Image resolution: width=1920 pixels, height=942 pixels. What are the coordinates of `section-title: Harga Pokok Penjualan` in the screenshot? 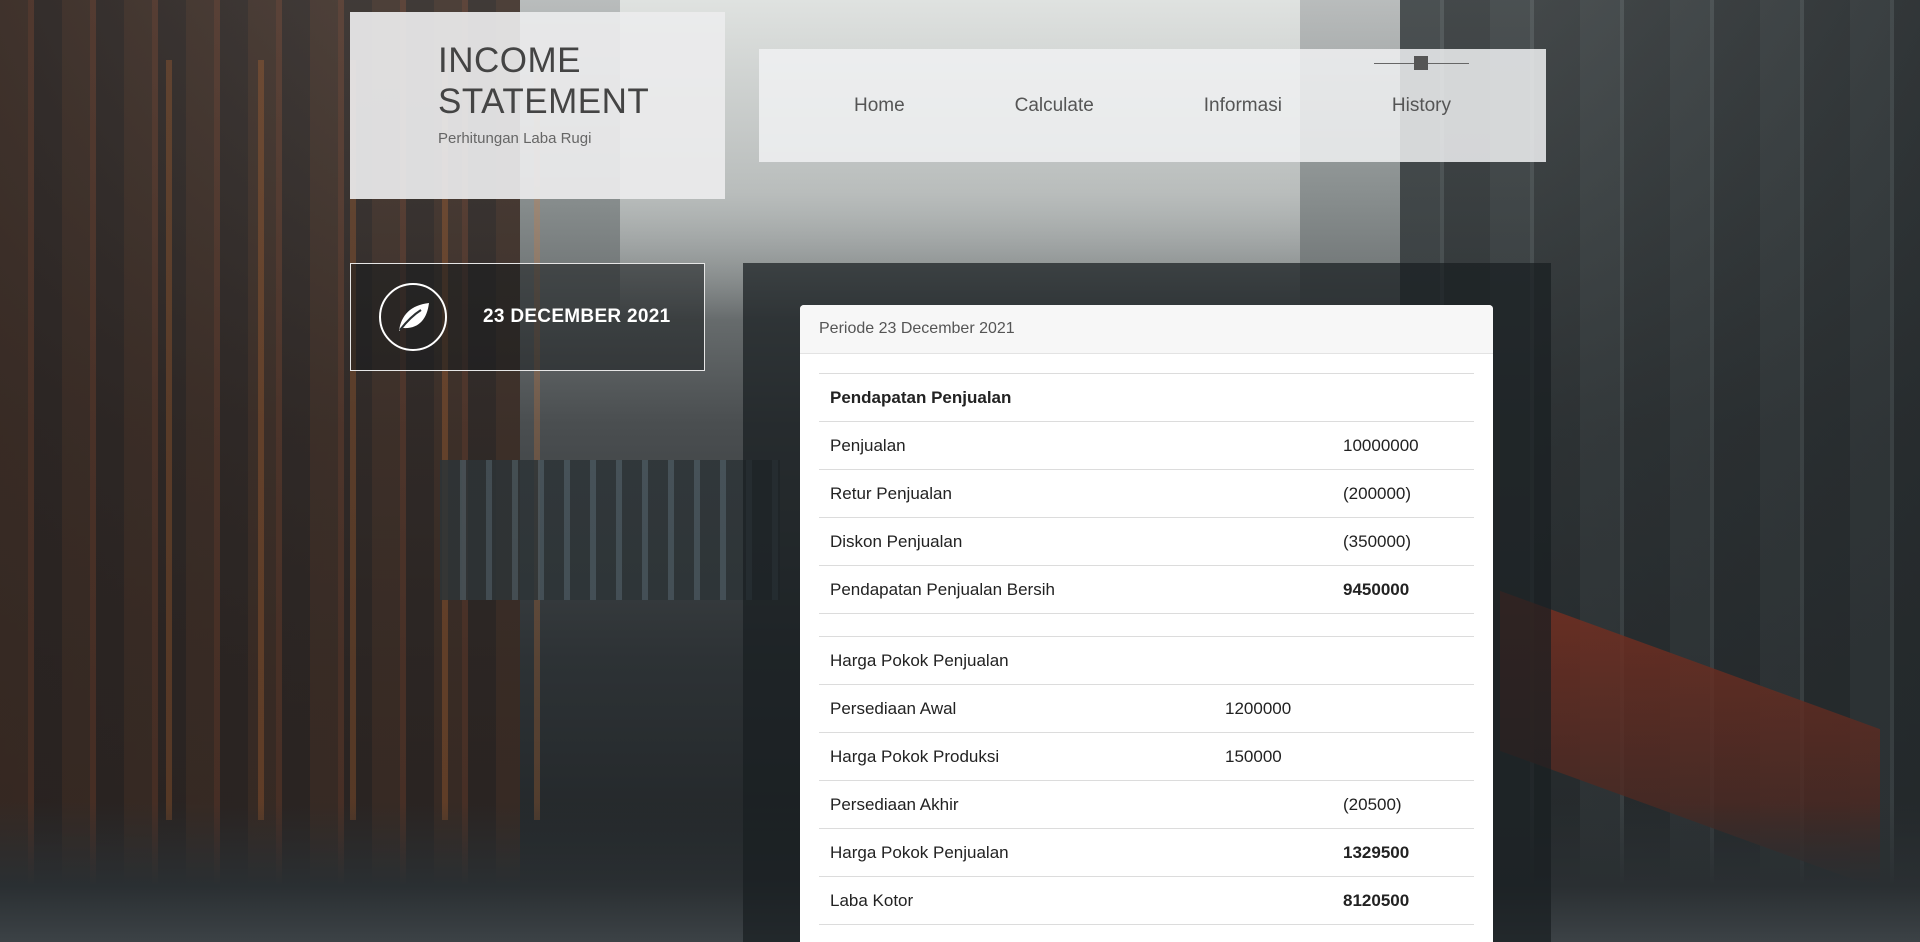 It's located at (1016, 660).